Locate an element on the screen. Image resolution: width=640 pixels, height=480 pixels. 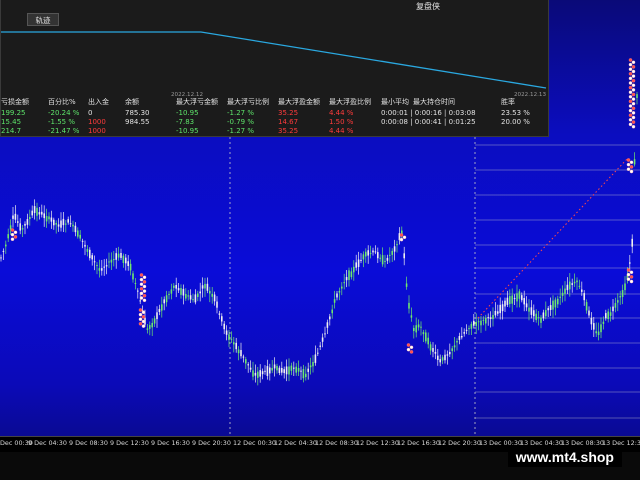
header-loss-amount: 亏损金额 is located at coordinates (15, 102).